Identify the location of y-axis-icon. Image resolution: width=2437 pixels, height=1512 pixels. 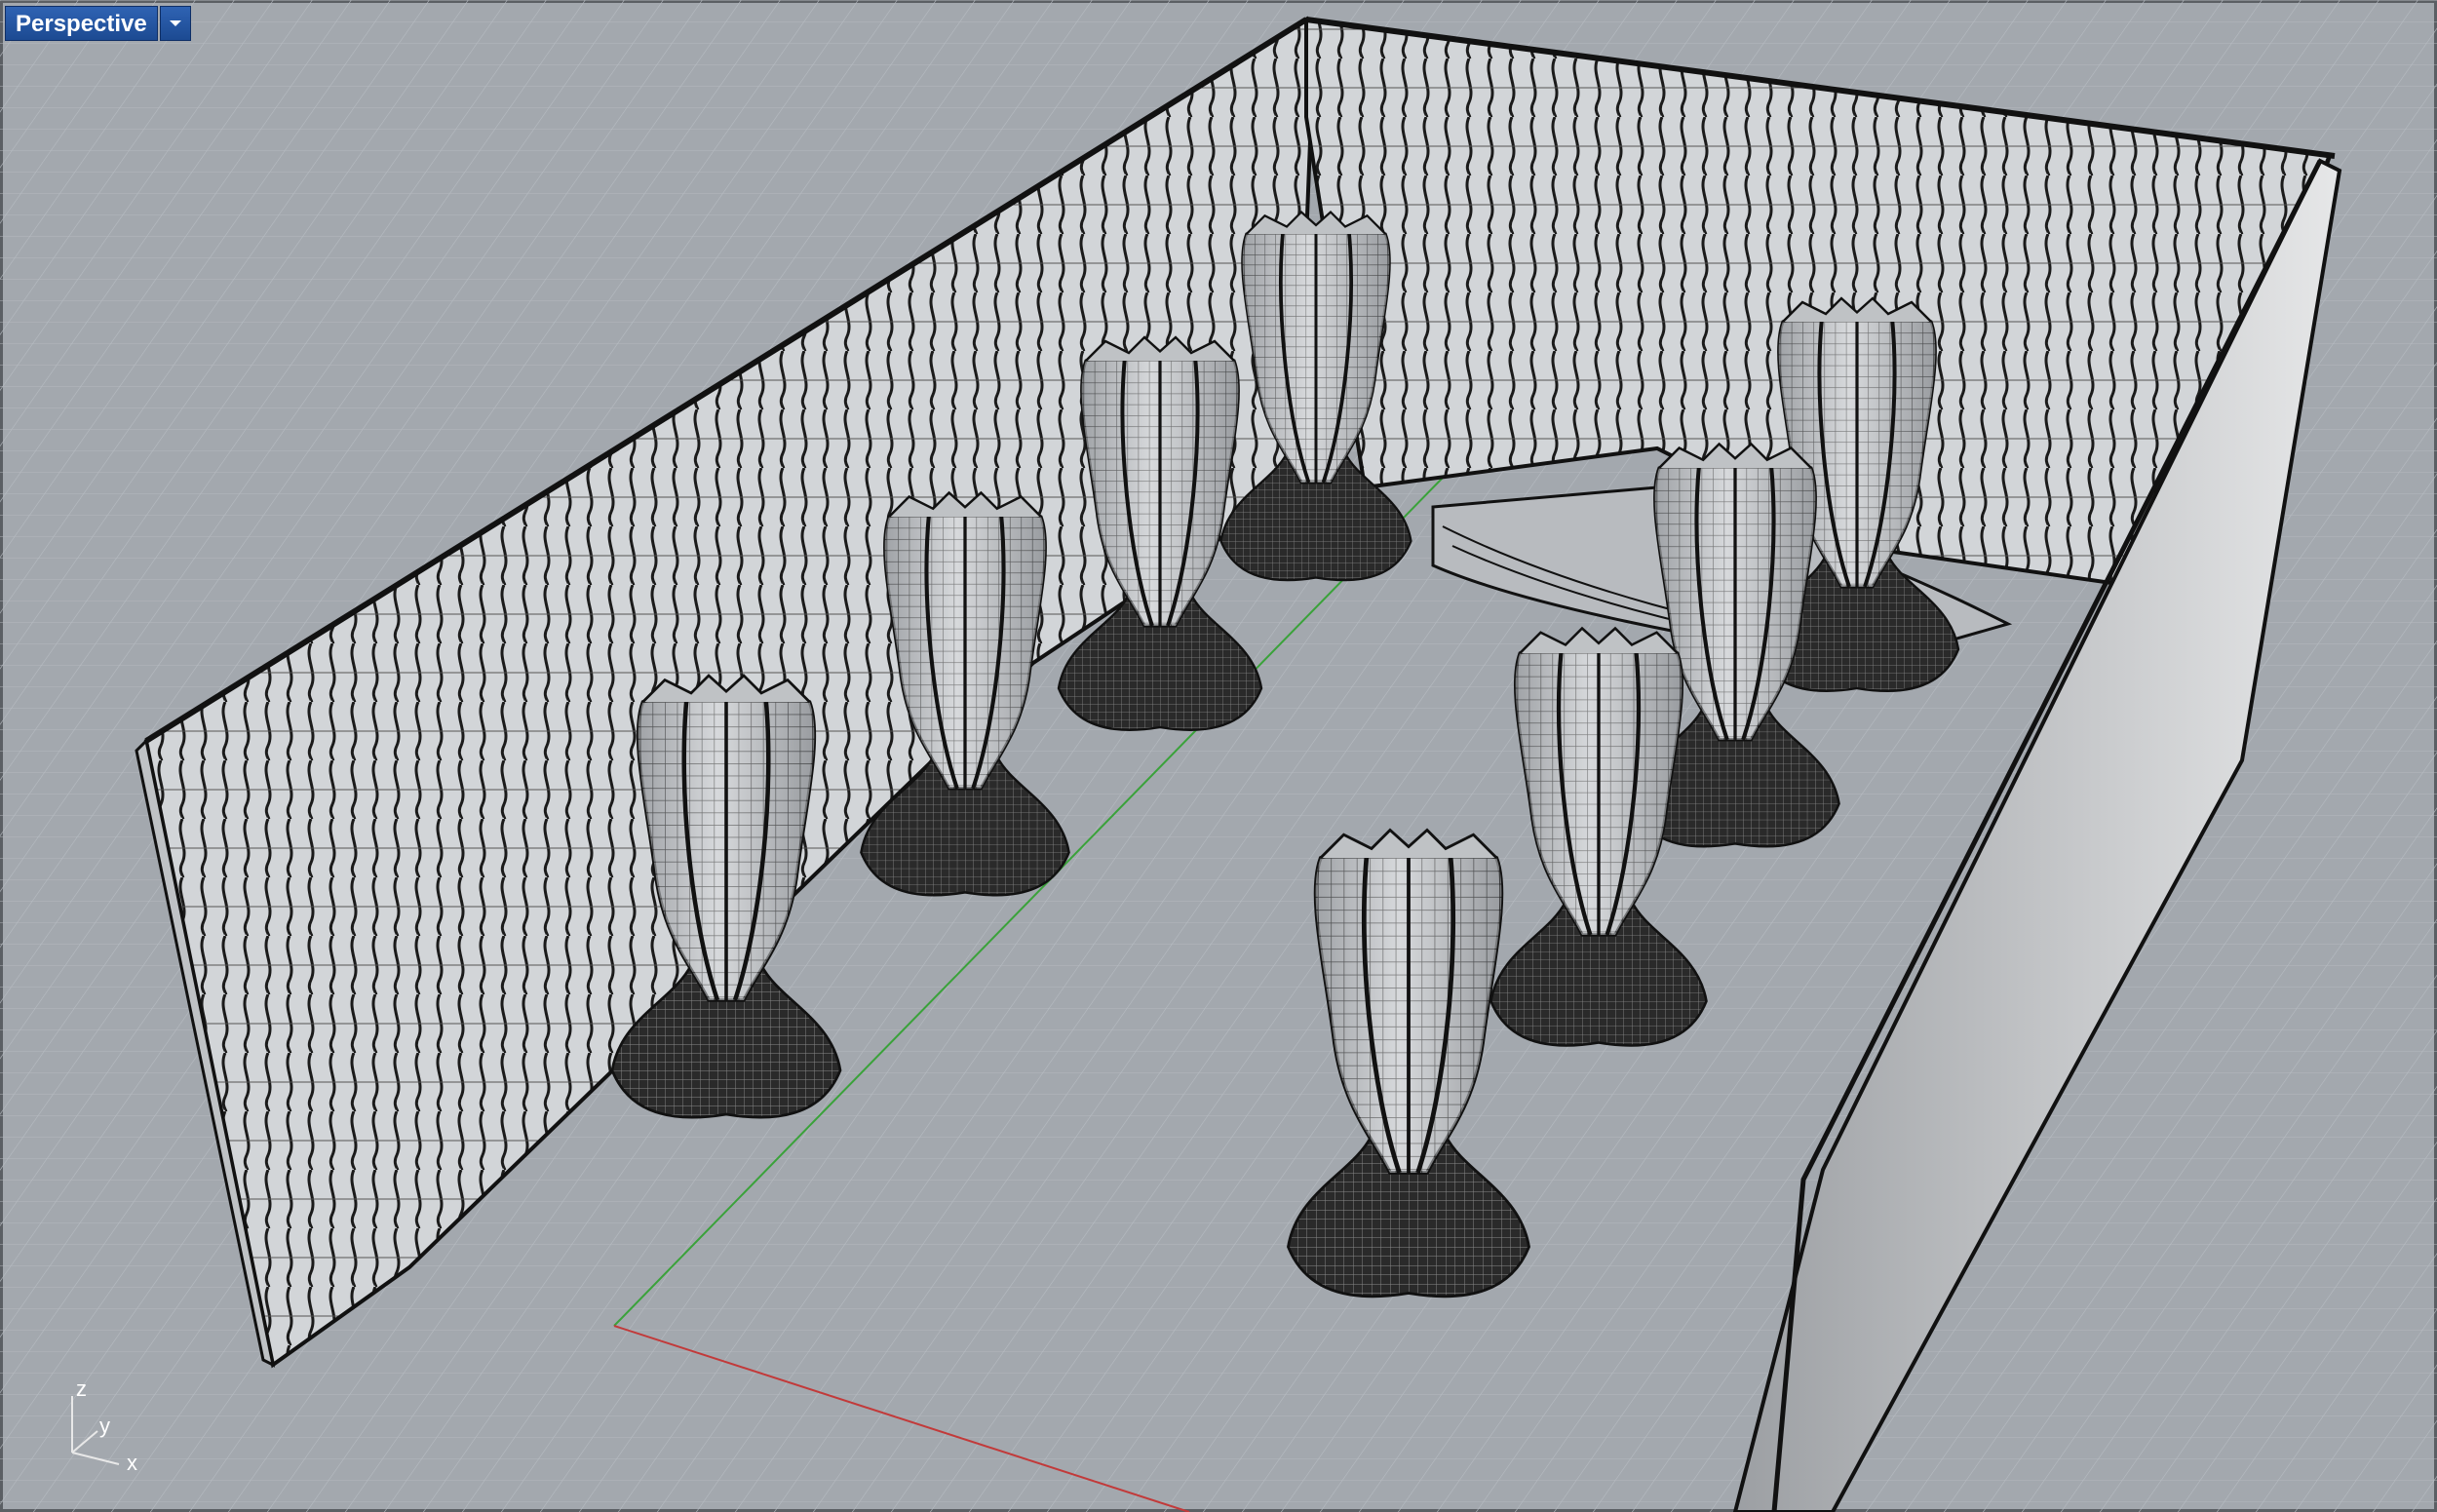
(84, 1442).